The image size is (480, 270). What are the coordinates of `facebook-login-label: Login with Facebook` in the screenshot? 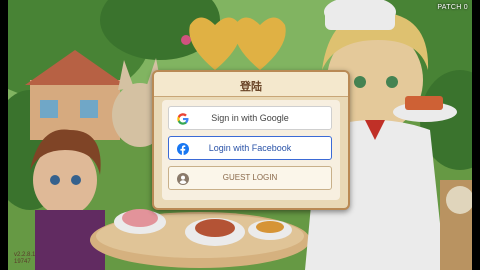 It's located at (250, 148).